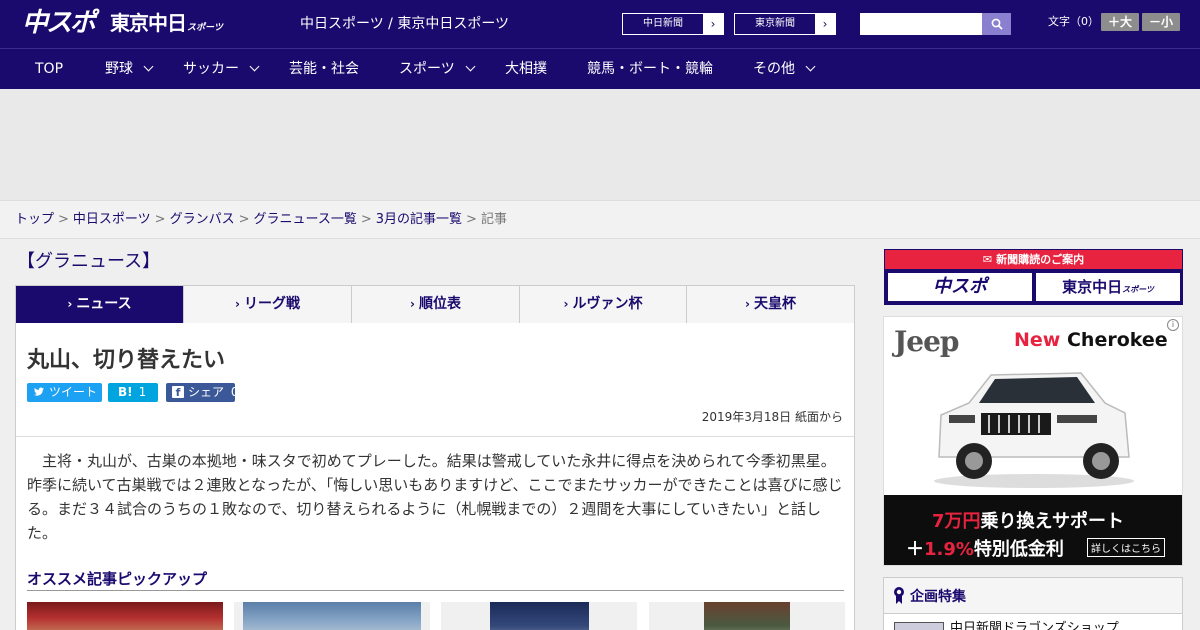 This screenshot has height=630, width=1200. What do you see at coordinates (126, 360) in the screenshot?
I see `article-headline: 丸山、切り替えたい` at bounding box center [126, 360].